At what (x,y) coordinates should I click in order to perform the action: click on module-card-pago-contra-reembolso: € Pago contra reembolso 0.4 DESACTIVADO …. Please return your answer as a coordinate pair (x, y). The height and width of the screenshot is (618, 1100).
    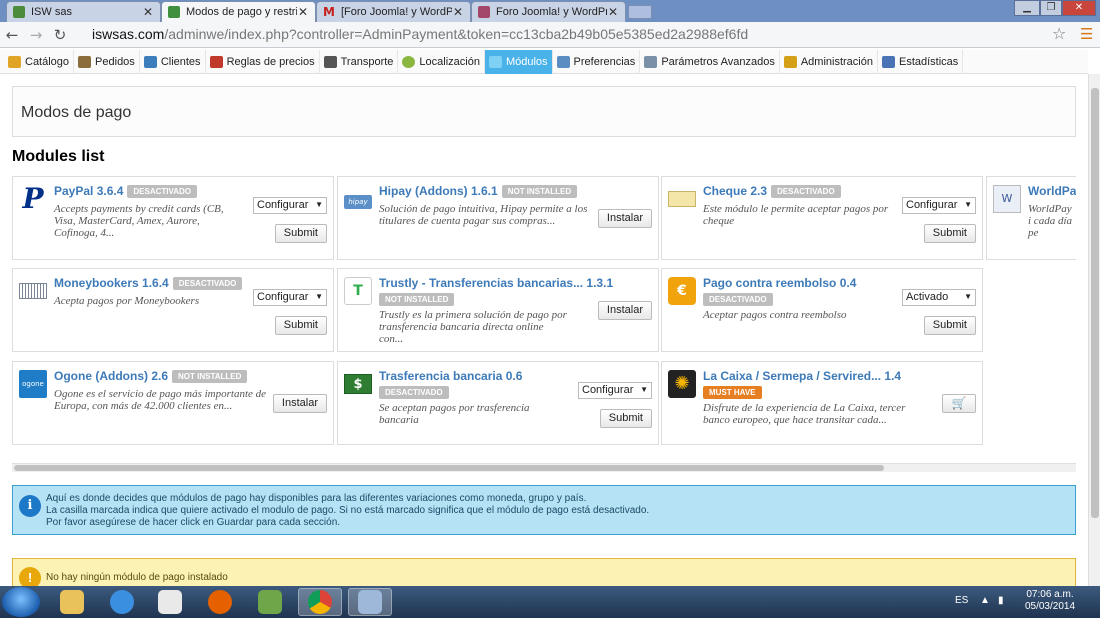
    Looking at the image, I should click on (822, 310).